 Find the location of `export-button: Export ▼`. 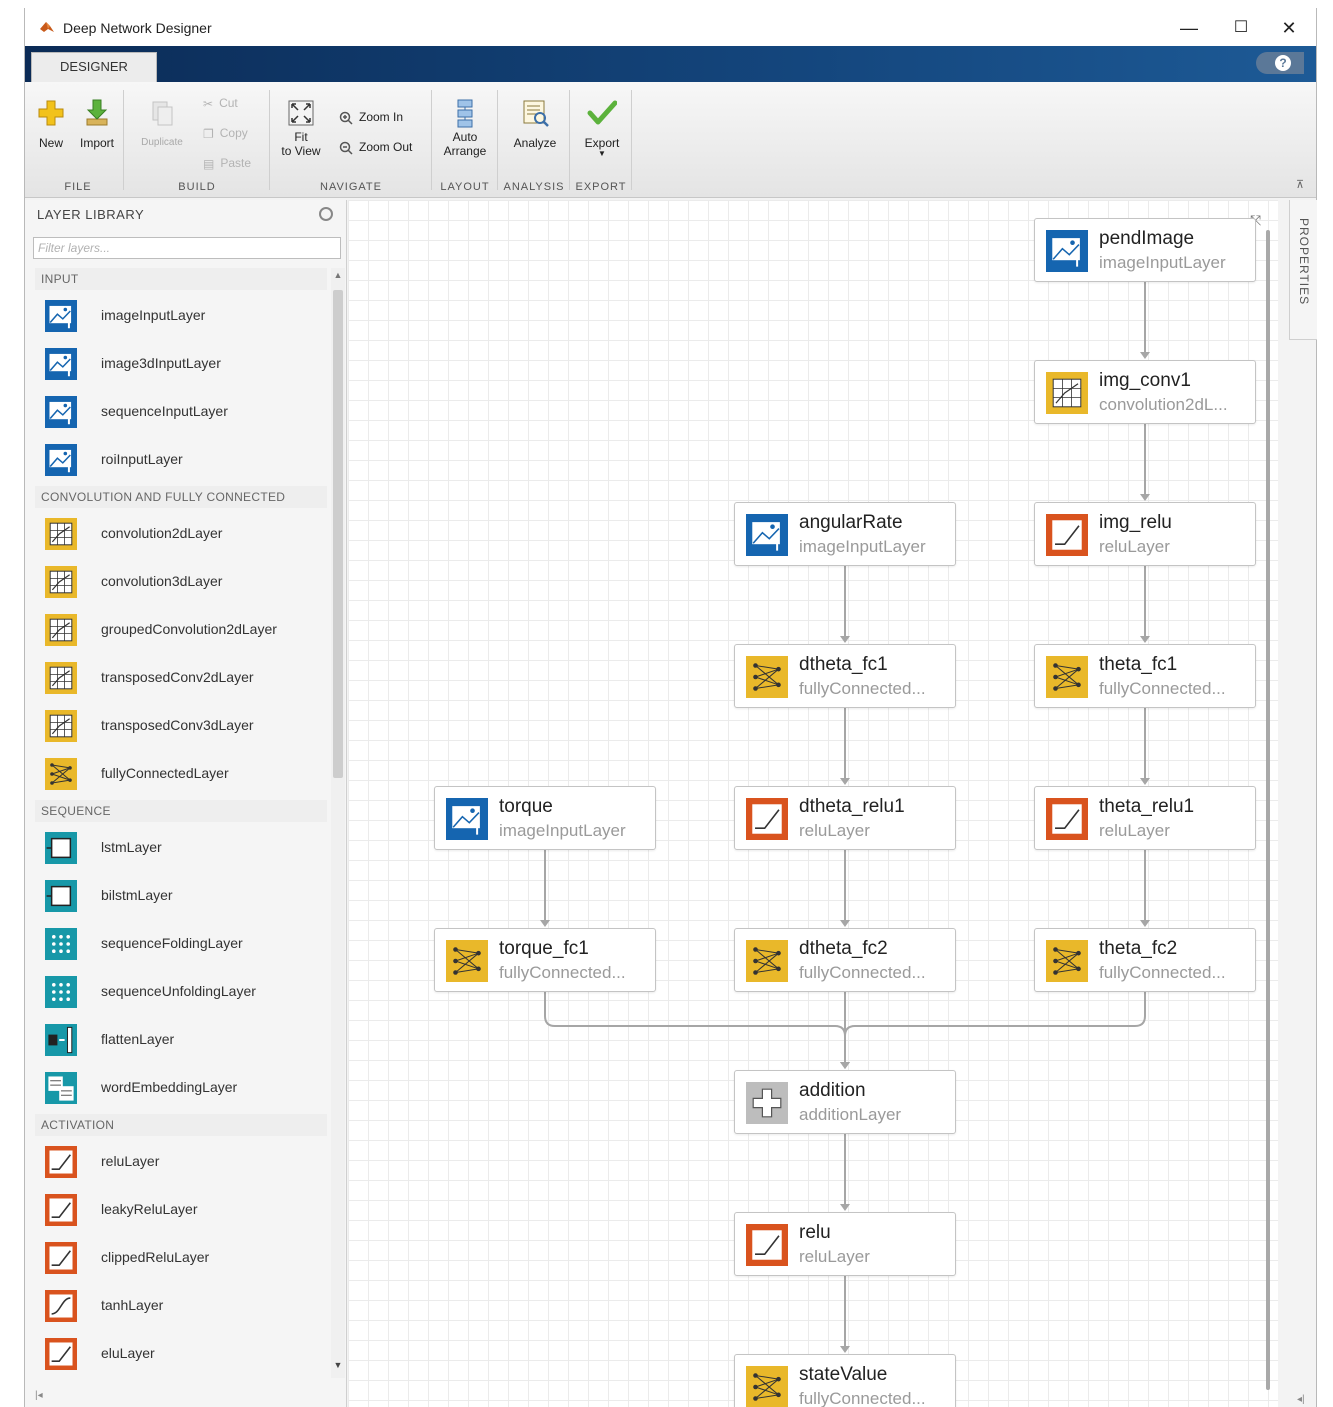

export-button: Export ▼ is located at coordinates (602, 128).